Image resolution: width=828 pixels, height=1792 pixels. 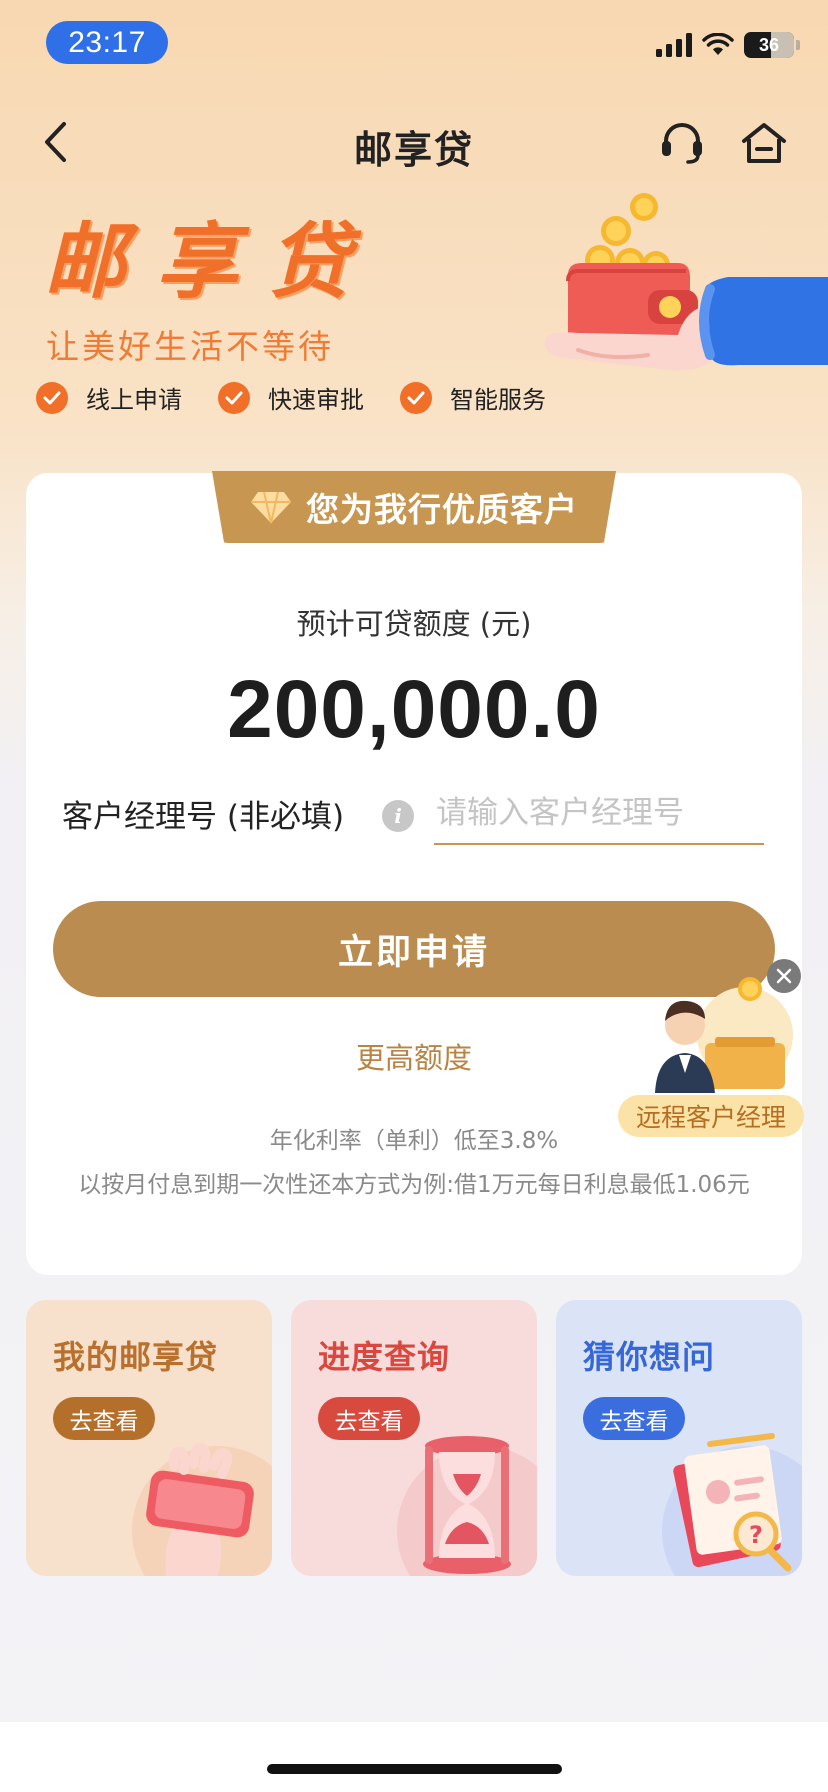 I want to click on bottom-safe-area, so click(x=414, y=1757).